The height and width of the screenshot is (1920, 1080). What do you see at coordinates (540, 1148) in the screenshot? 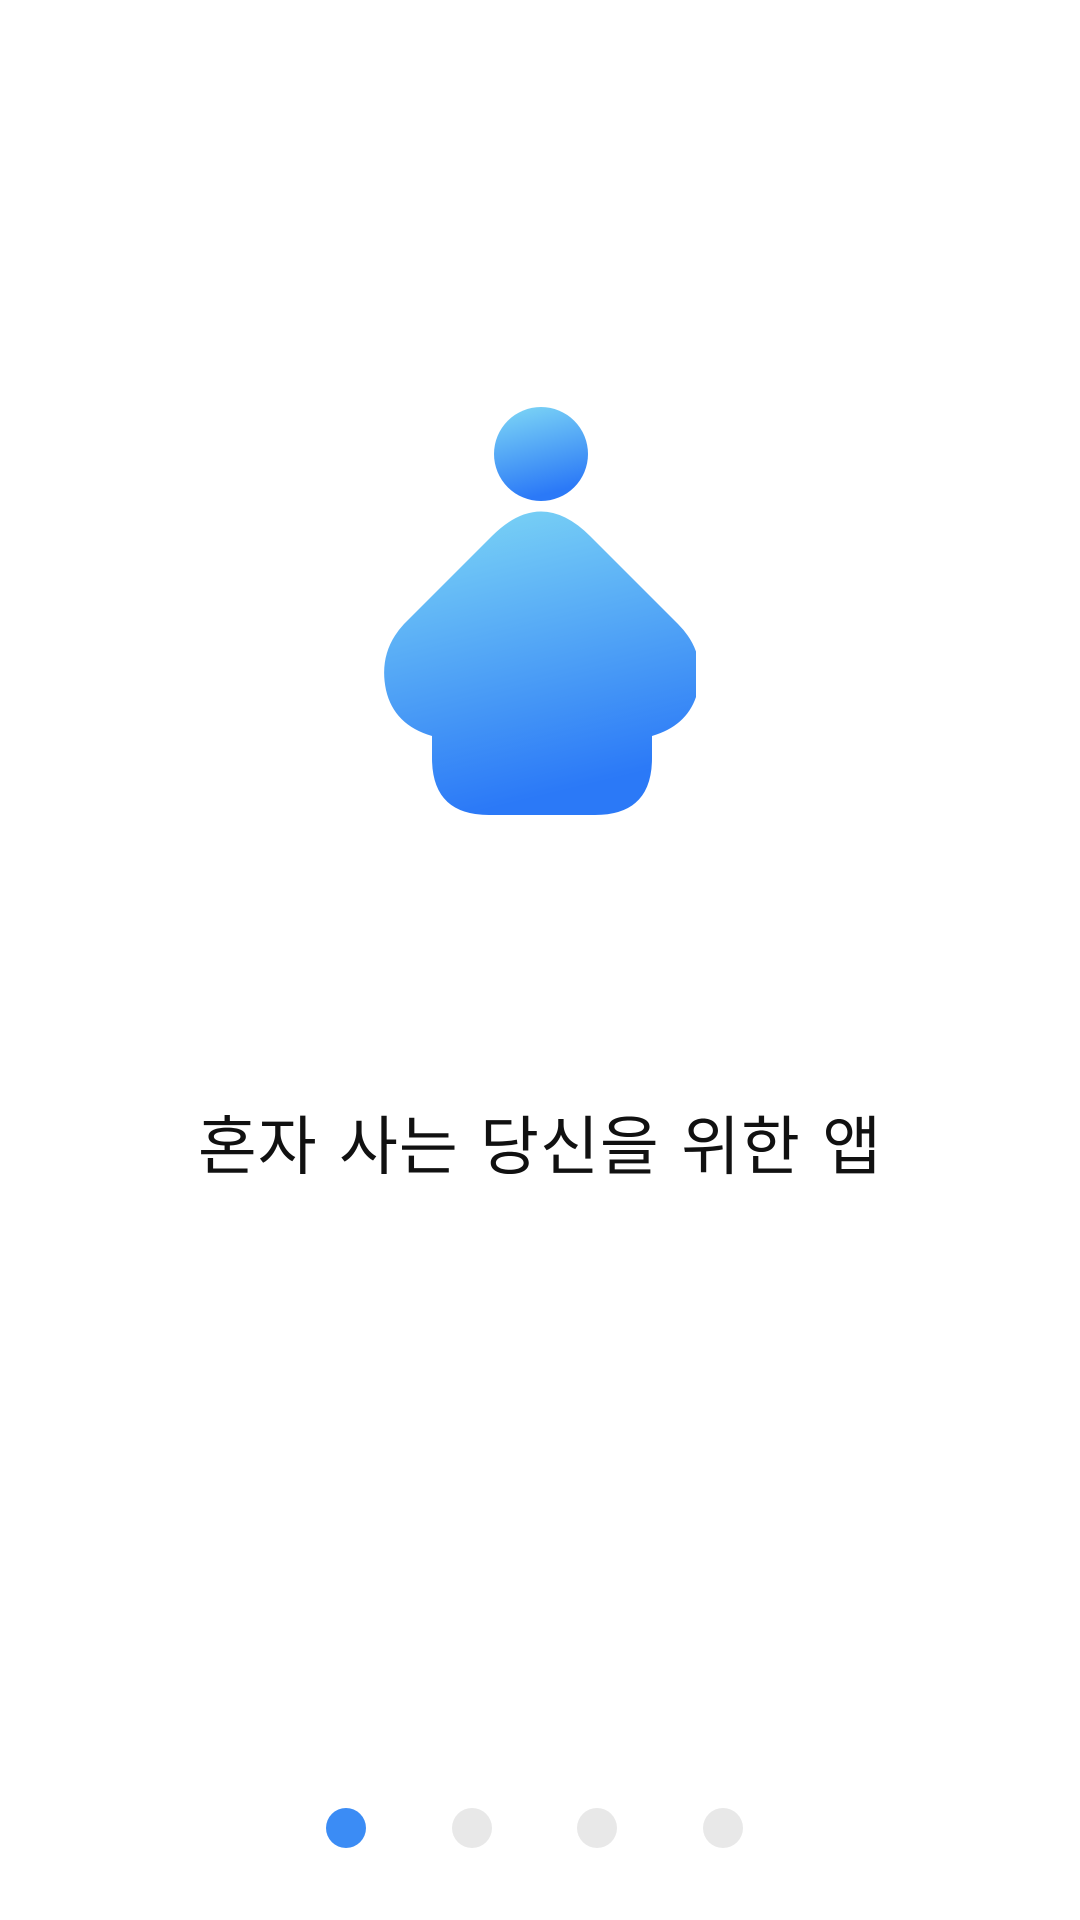
I see `onboarding-headline: 혼자 사는 당신을 위한 앱` at bounding box center [540, 1148].